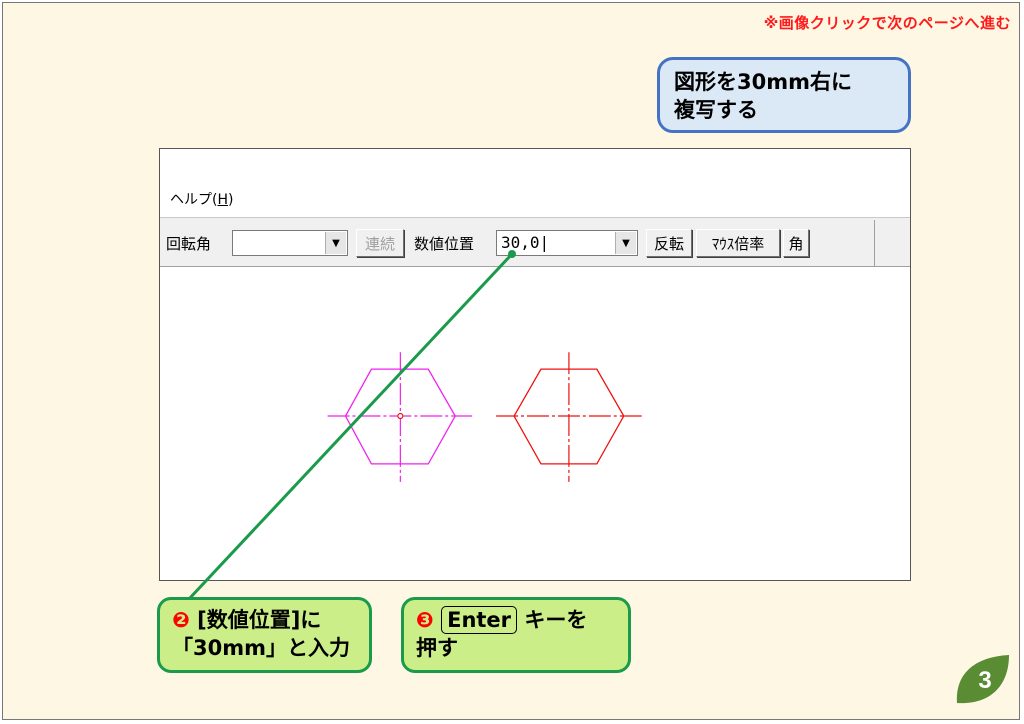 Image resolution: width=1024 pixels, height=724 pixels. I want to click on leaf-icon: 3, so click(982, 679).